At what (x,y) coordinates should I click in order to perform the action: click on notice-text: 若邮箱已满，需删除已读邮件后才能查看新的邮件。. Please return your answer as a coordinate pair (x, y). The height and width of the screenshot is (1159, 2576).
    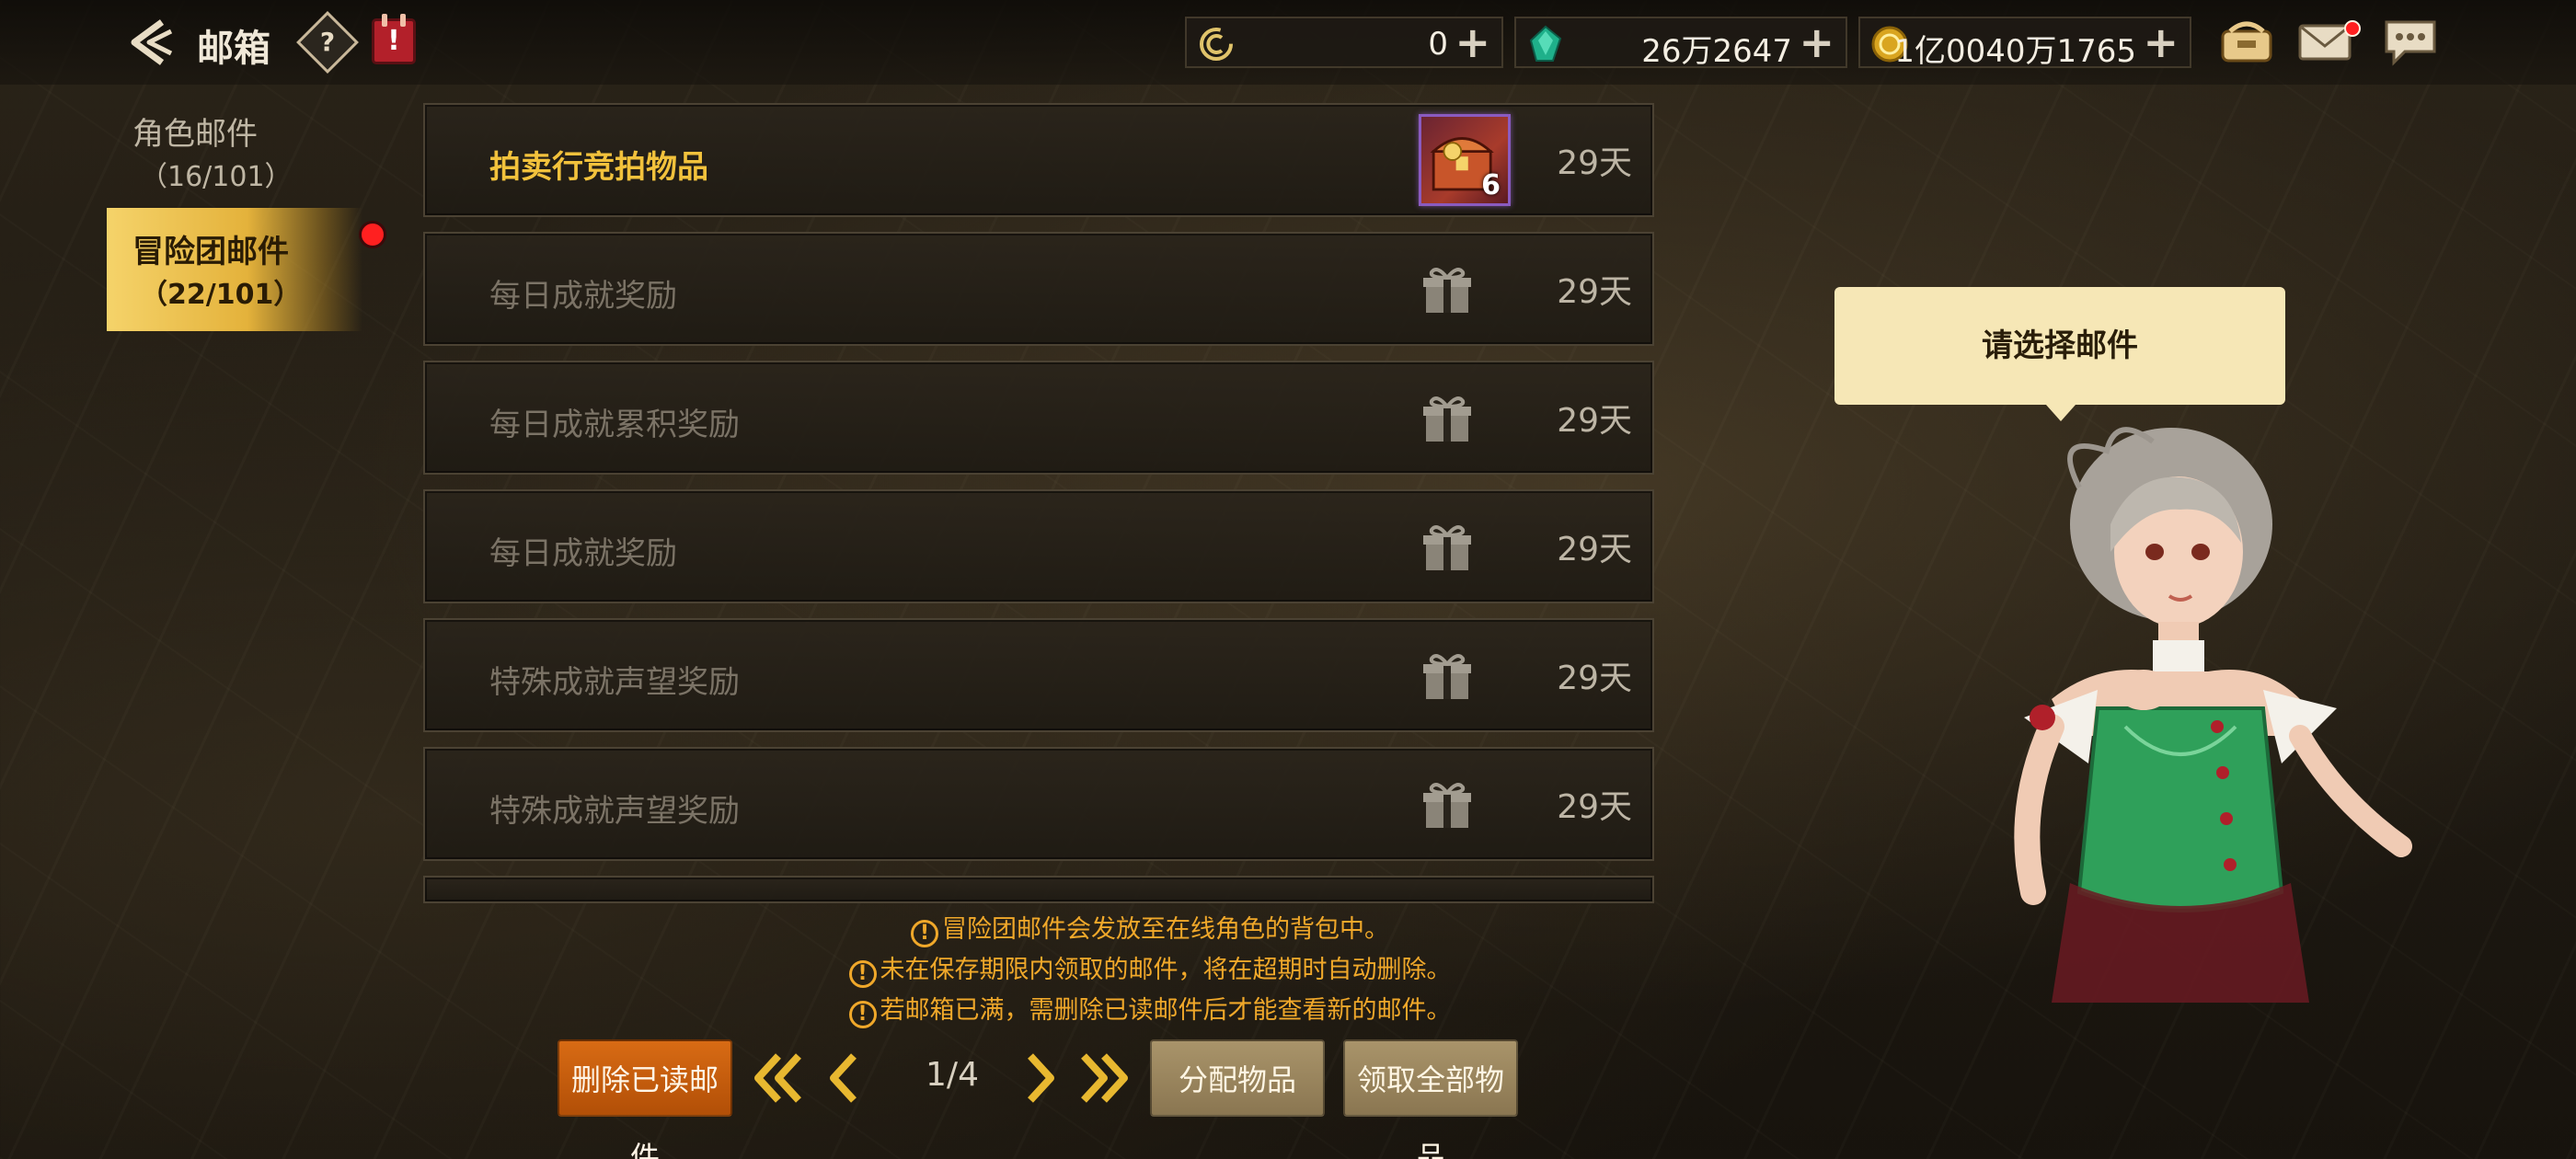
    Looking at the image, I should click on (1166, 1010).